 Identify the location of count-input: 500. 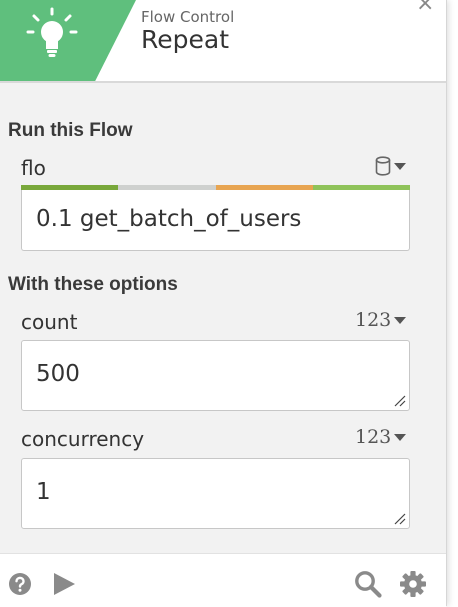
(215, 375).